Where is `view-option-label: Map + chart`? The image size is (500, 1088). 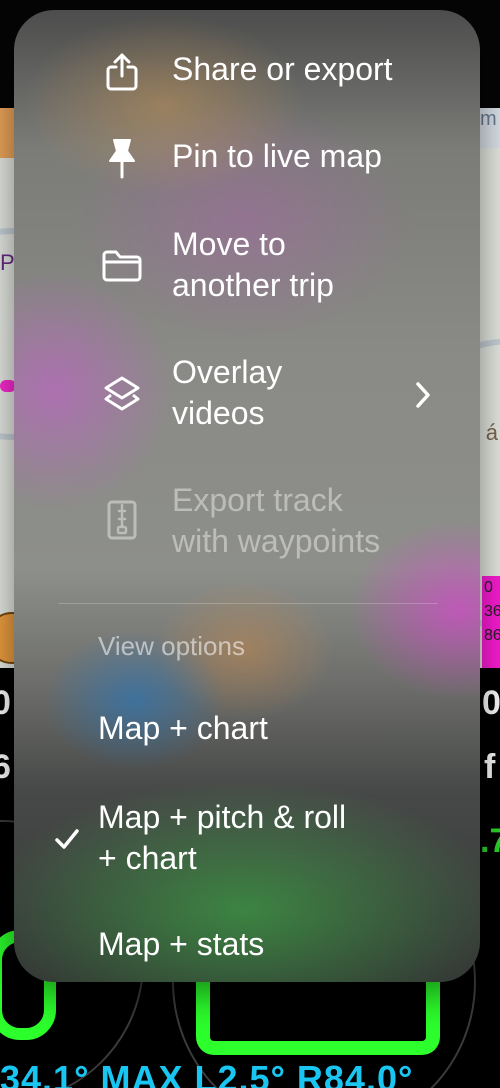 view-option-label: Map + chart is located at coordinates (183, 728).